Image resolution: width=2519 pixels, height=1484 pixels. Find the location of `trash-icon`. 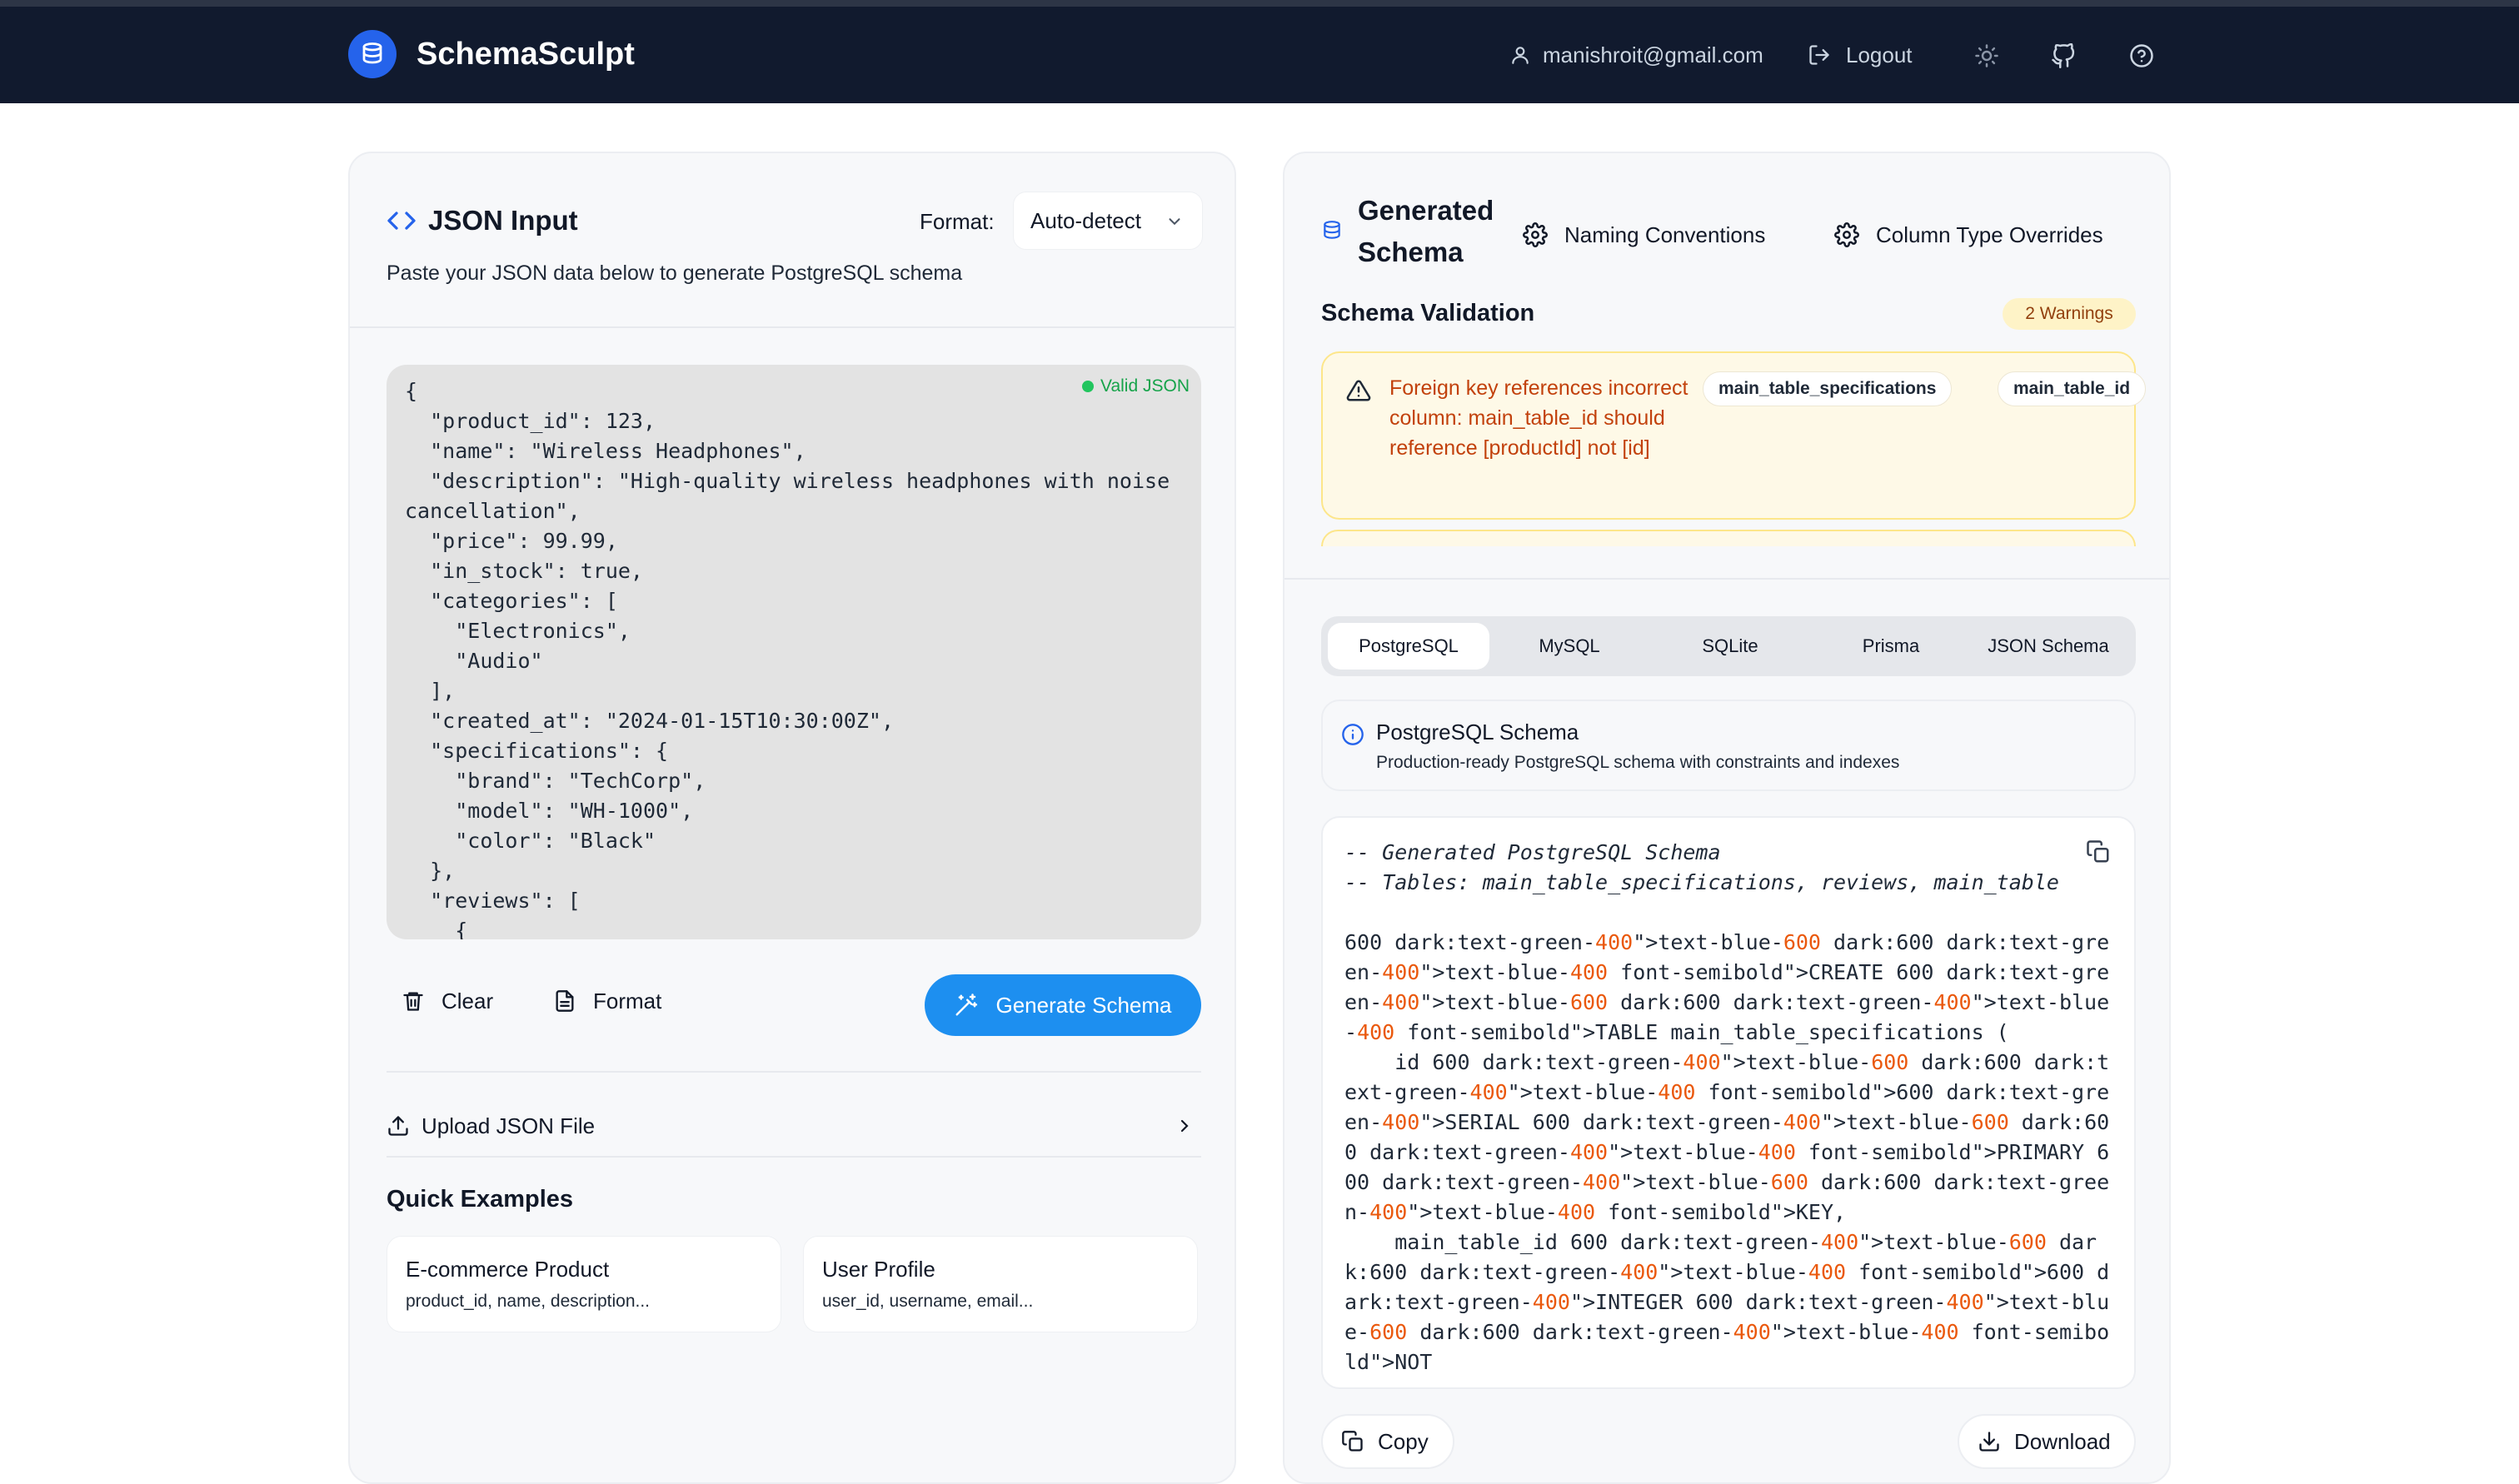

trash-icon is located at coordinates (413, 1001).